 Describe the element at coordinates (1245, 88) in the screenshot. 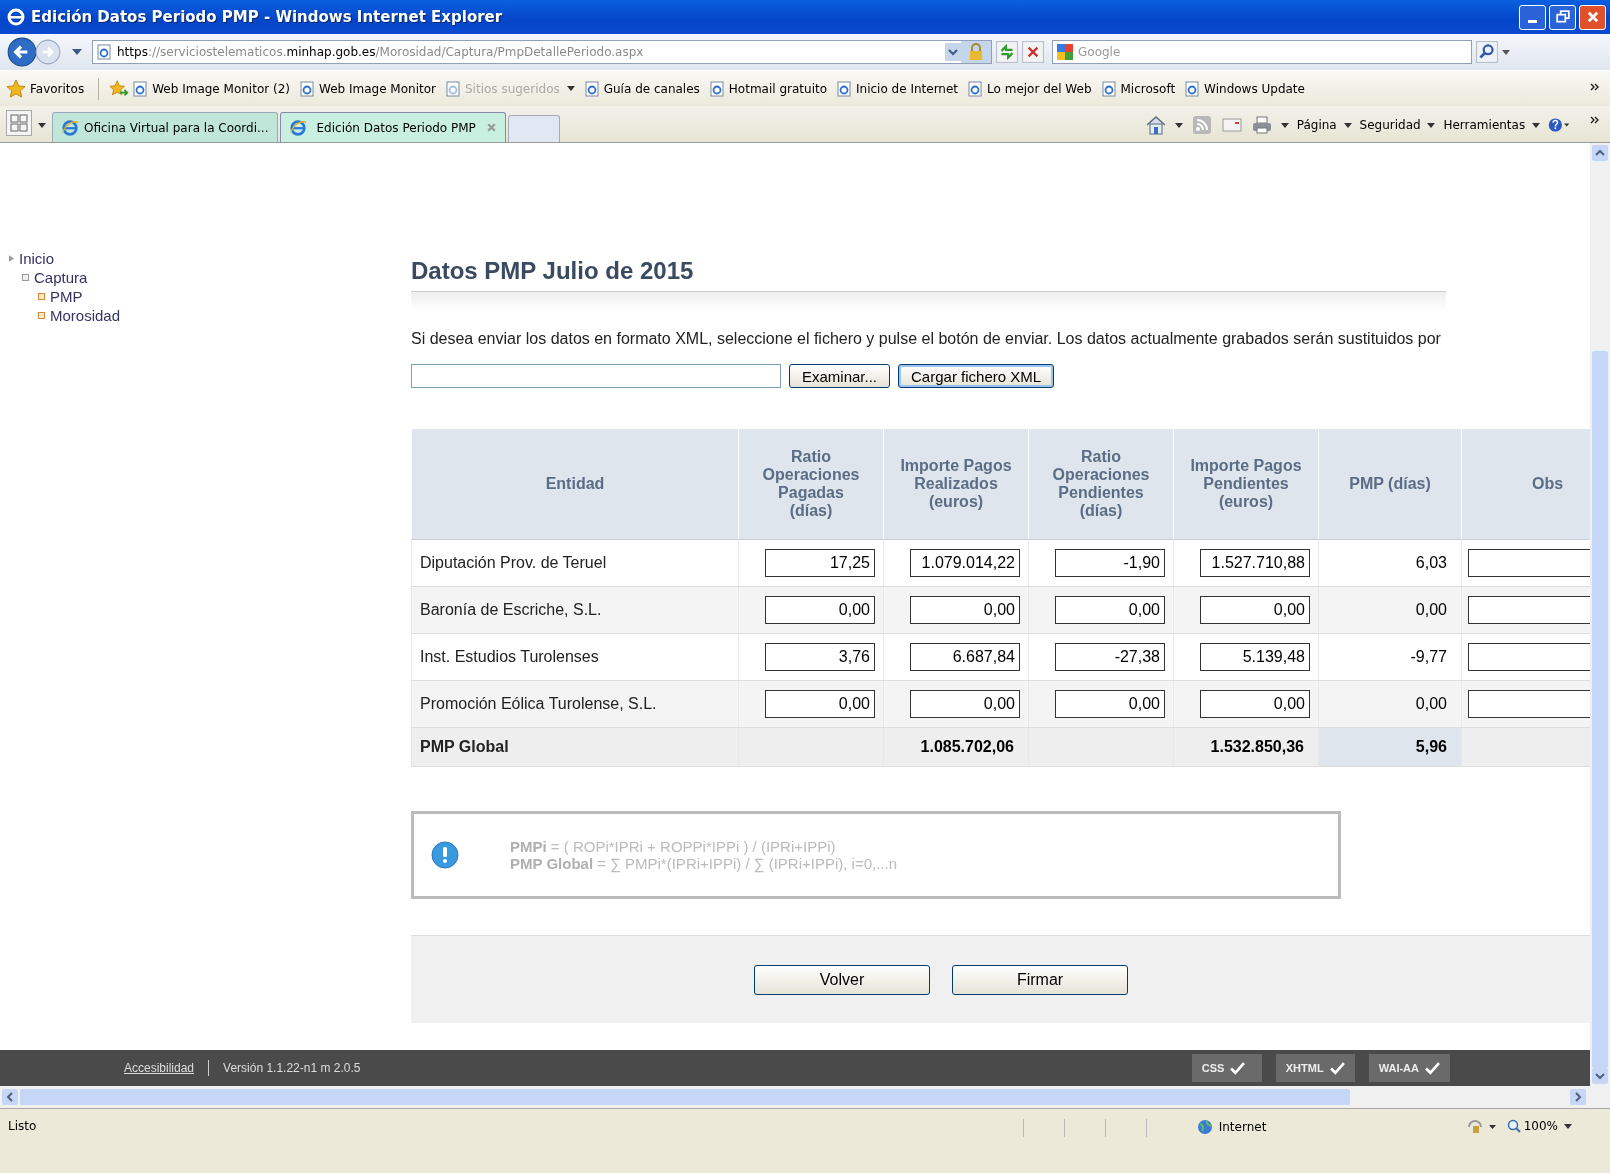

I see `favorite-link: Windows Update` at that location.